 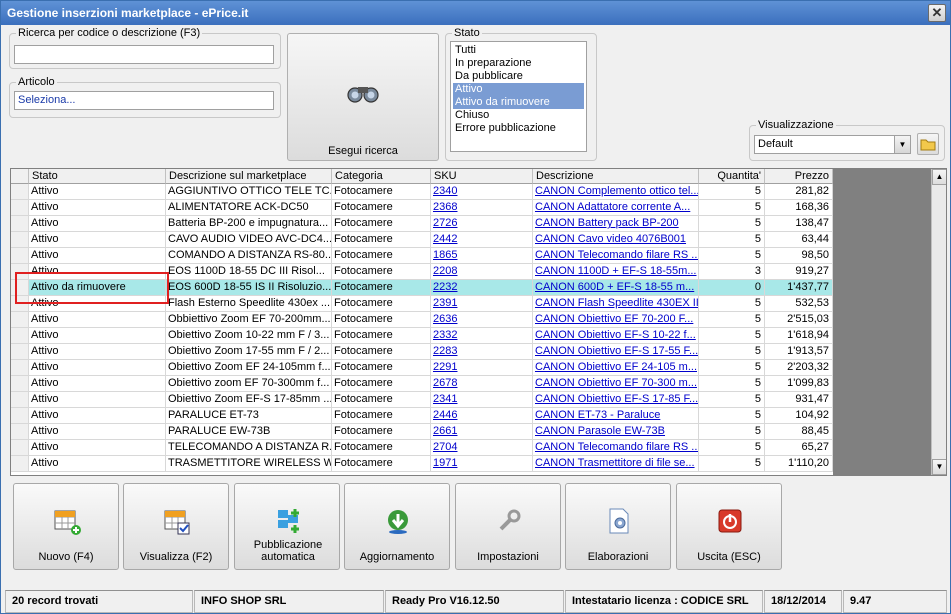 What do you see at coordinates (518, 50) in the screenshot?
I see `state-option-tutti: Tutti` at bounding box center [518, 50].